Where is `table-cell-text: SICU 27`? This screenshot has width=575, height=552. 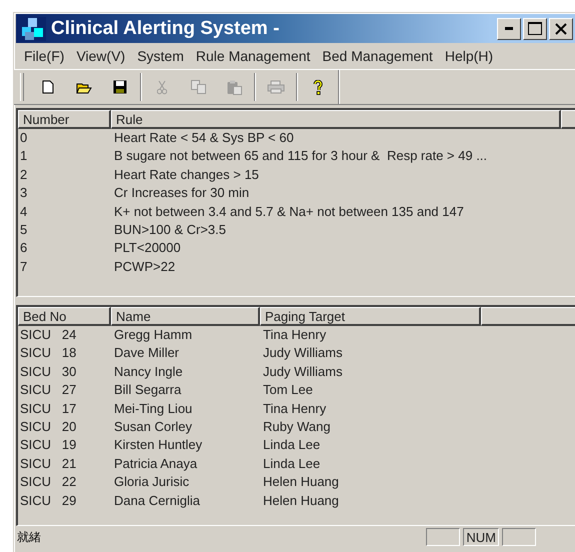
table-cell-text: SICU 27 is located at coordinates (48, 390).